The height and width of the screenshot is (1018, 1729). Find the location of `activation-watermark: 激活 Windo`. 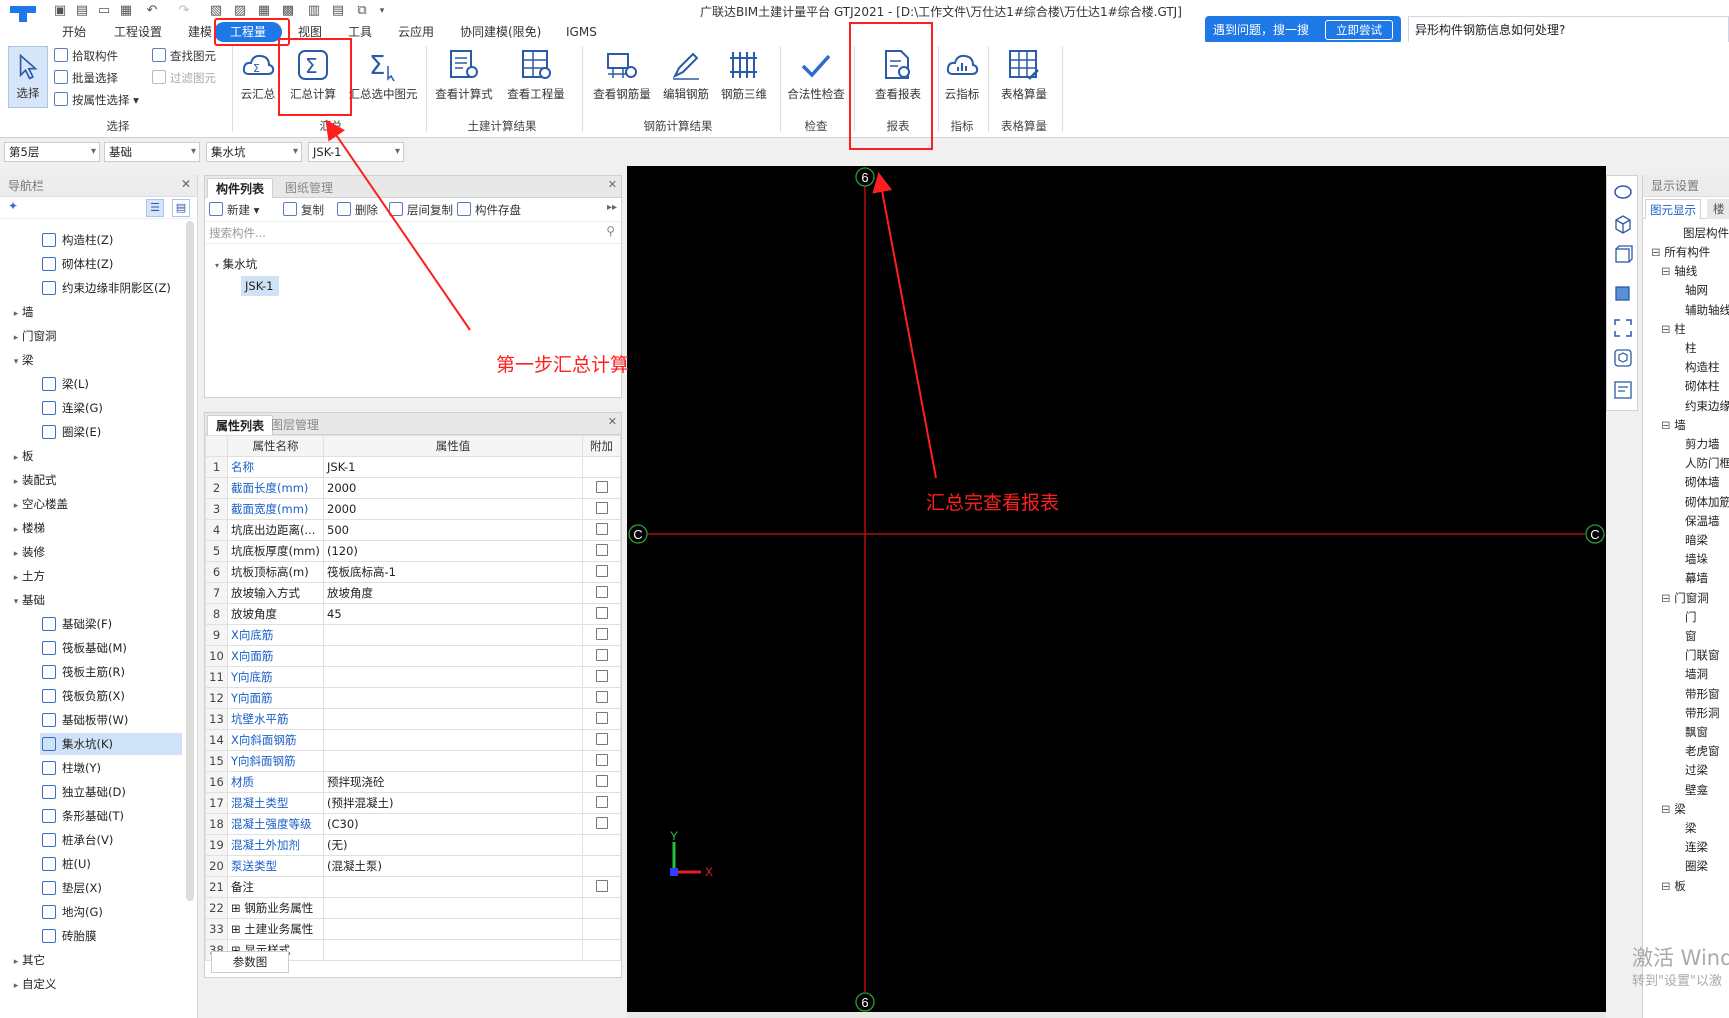

activation-watermark: 激活 Windo is located at coordinates (1680, 958).